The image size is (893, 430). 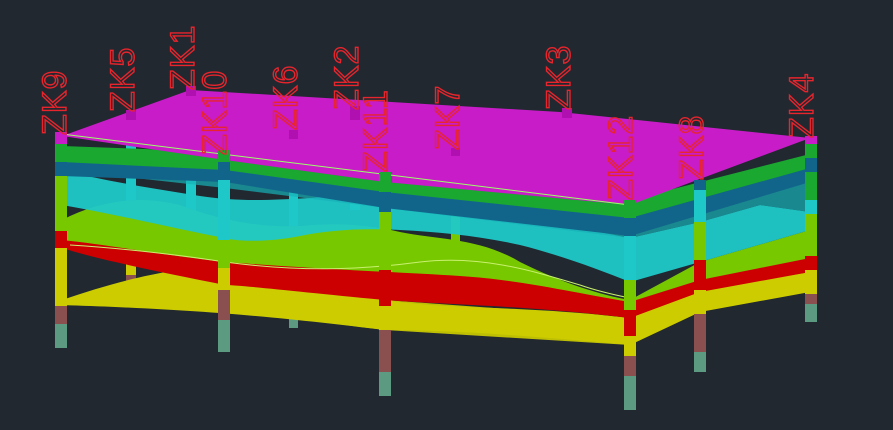 What do you see at coordinates (123, 79) in the screenshot?
I see `label-zk5: ZK5` at bounding box center [123, 79].